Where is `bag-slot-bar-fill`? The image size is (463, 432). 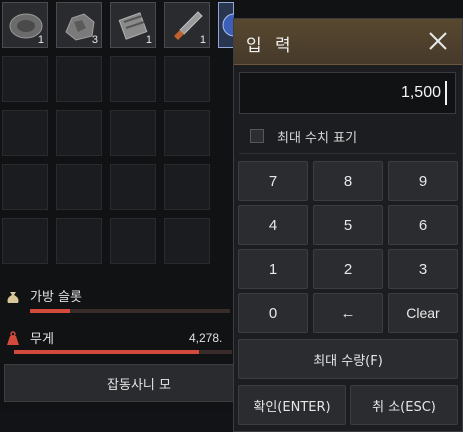 bag-slot-bar-fill is located at coordinates (50, 311).